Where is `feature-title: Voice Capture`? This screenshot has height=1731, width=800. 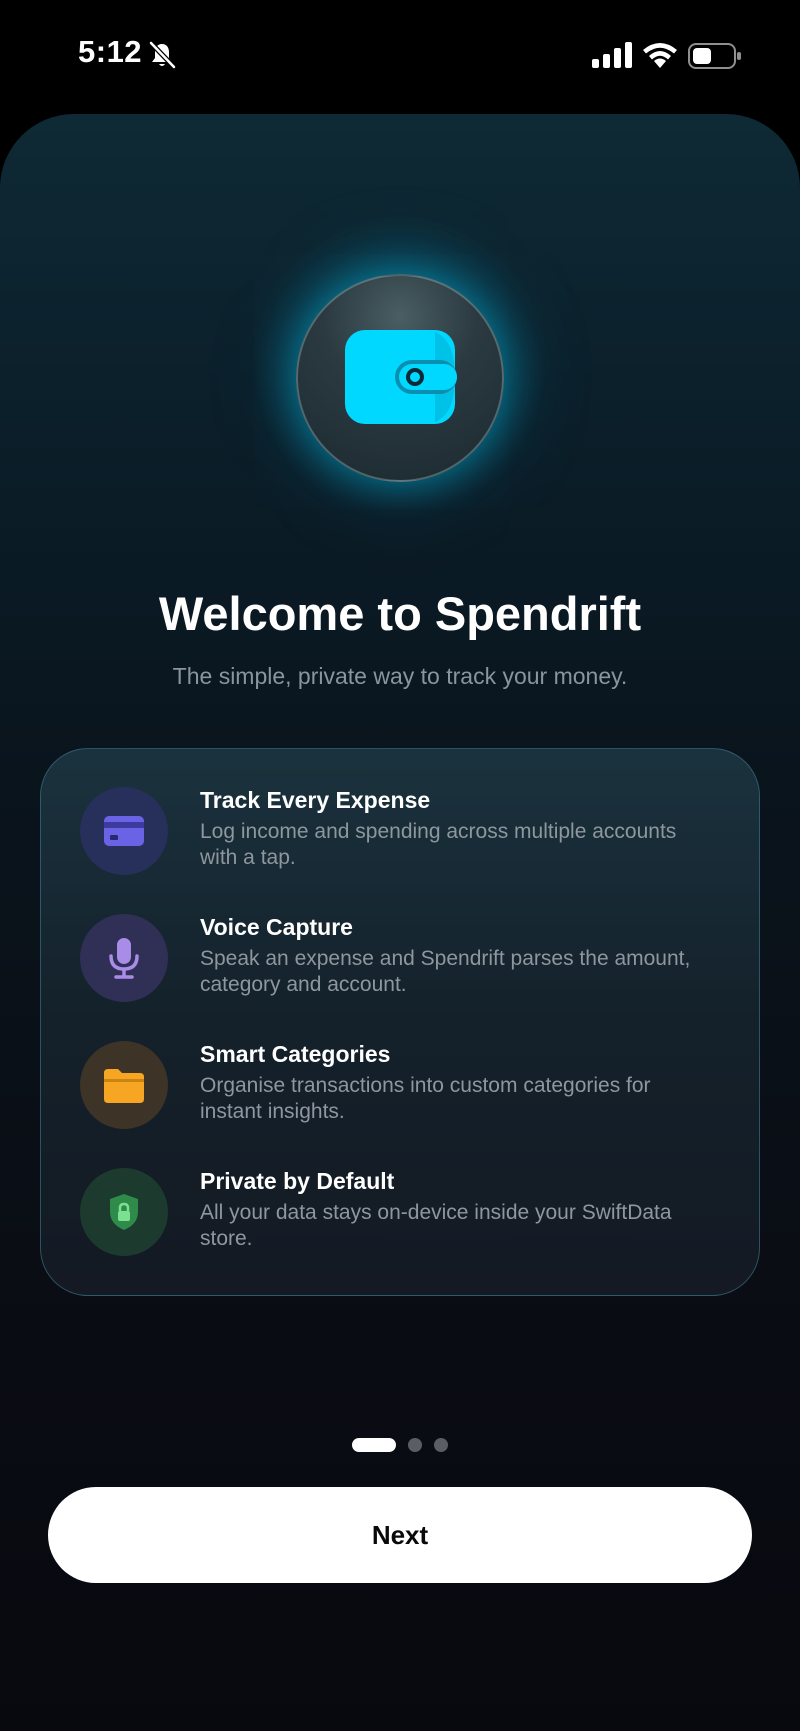 feature-title: Voice Capture is located at coordinates (276, 927).